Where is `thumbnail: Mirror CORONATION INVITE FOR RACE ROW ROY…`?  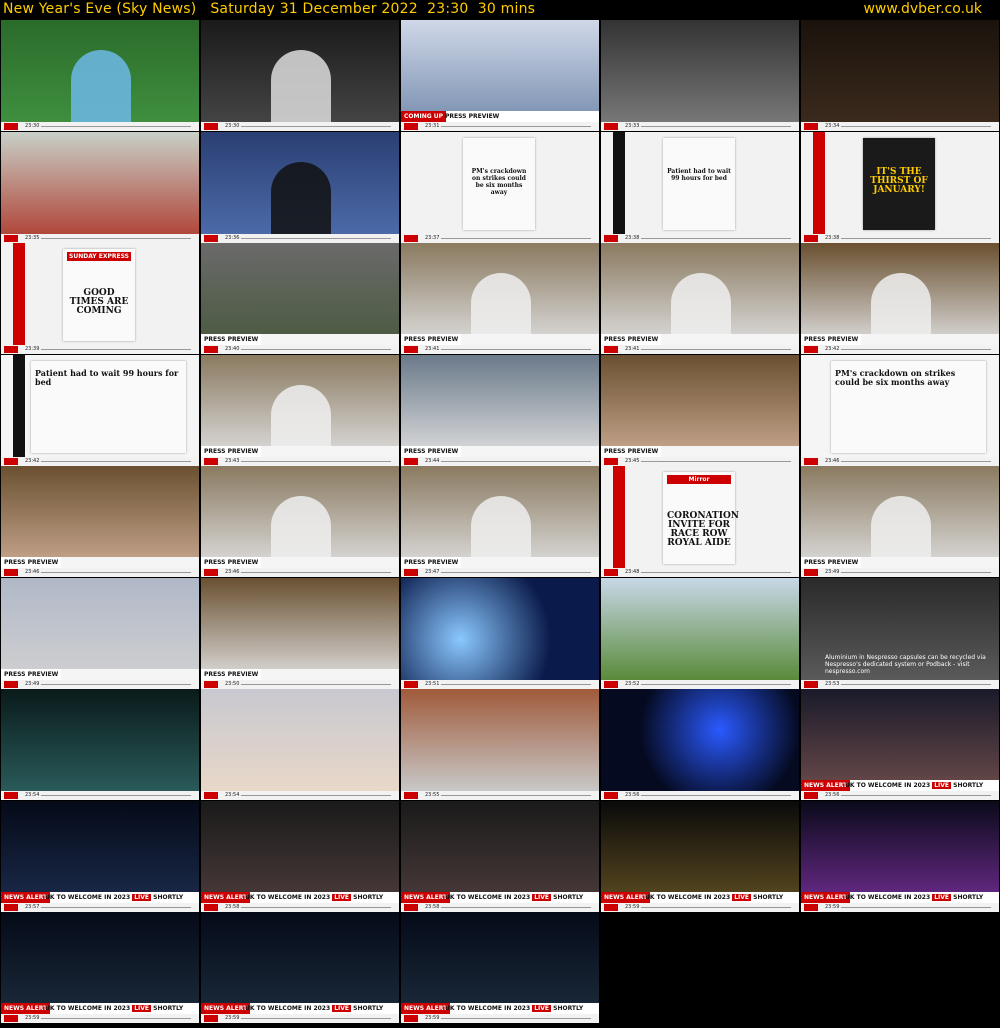 thumbnail: Mirror CORONATION INVITE FOR RACE ROW ROY… is located at coordinates (700, 521).